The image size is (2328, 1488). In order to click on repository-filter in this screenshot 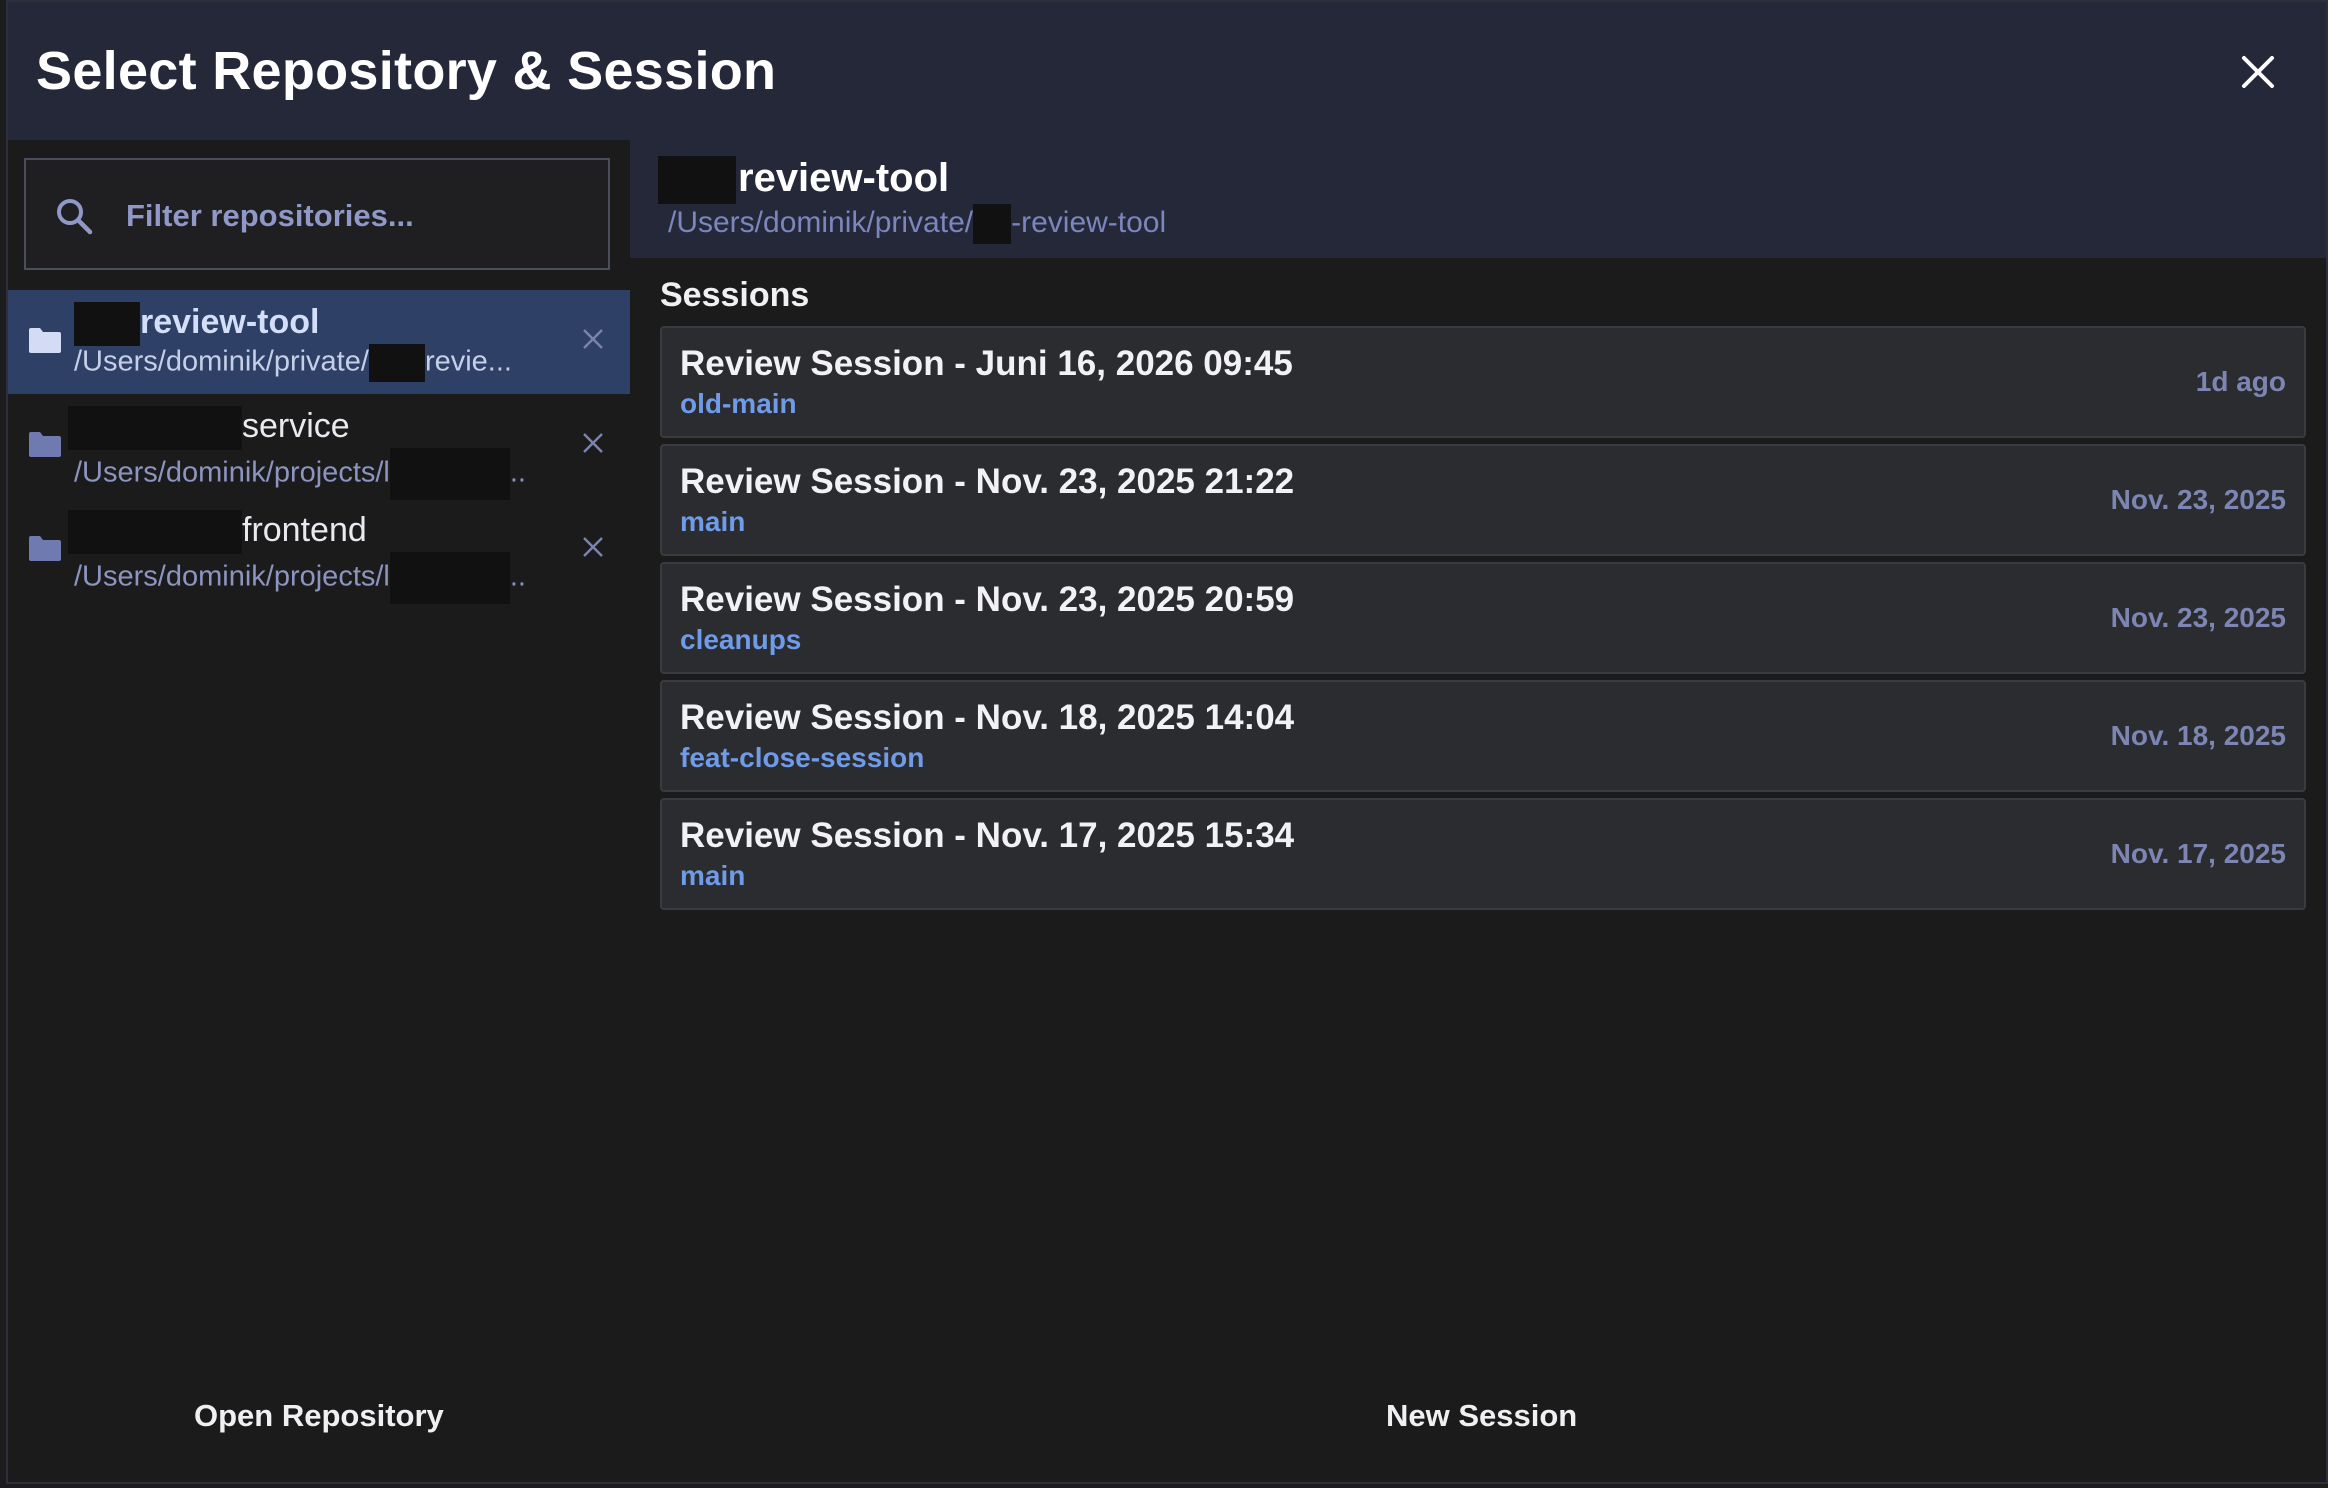, I will do `click(317, 214)`.